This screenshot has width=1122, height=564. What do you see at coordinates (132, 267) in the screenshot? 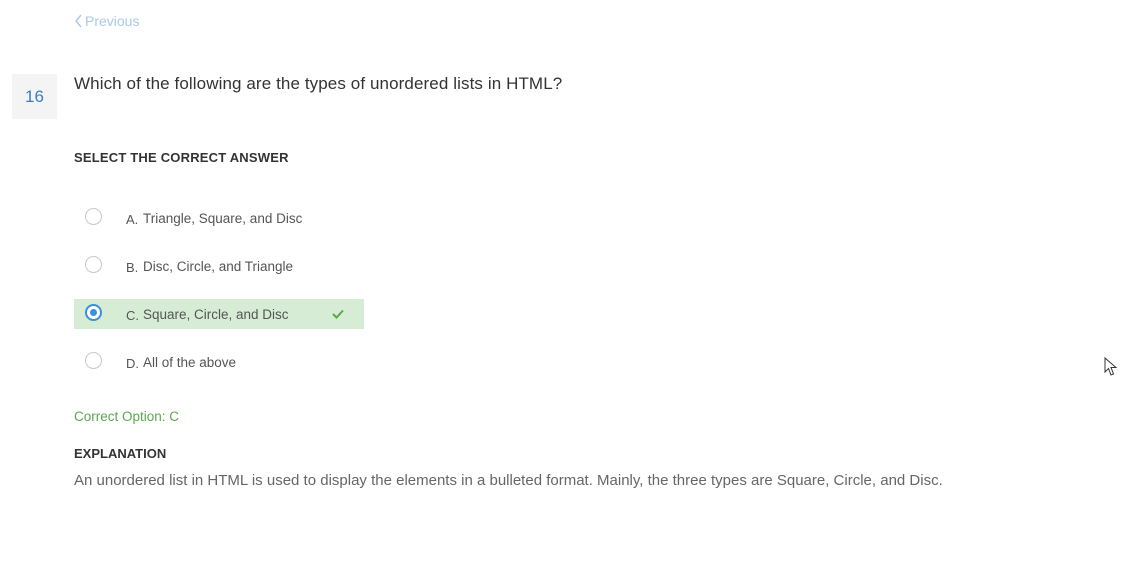
I see `option-b-letter: B.` at bounding box center [132, 267].